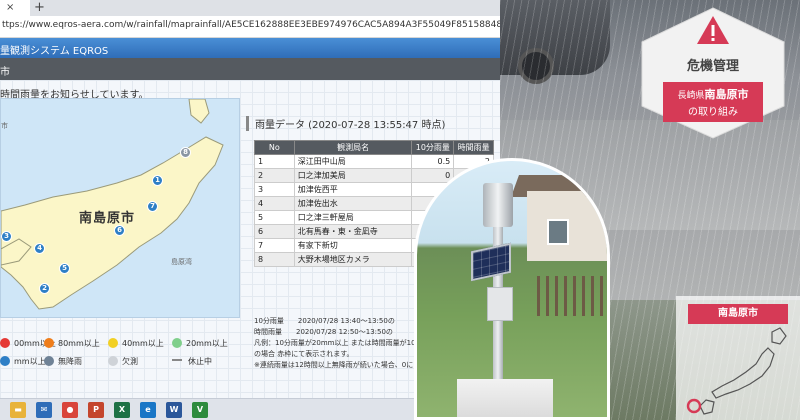  Describe the element at coordinates (6, 236) in the screenshot. I see `station-marker-3: 3` at that location.